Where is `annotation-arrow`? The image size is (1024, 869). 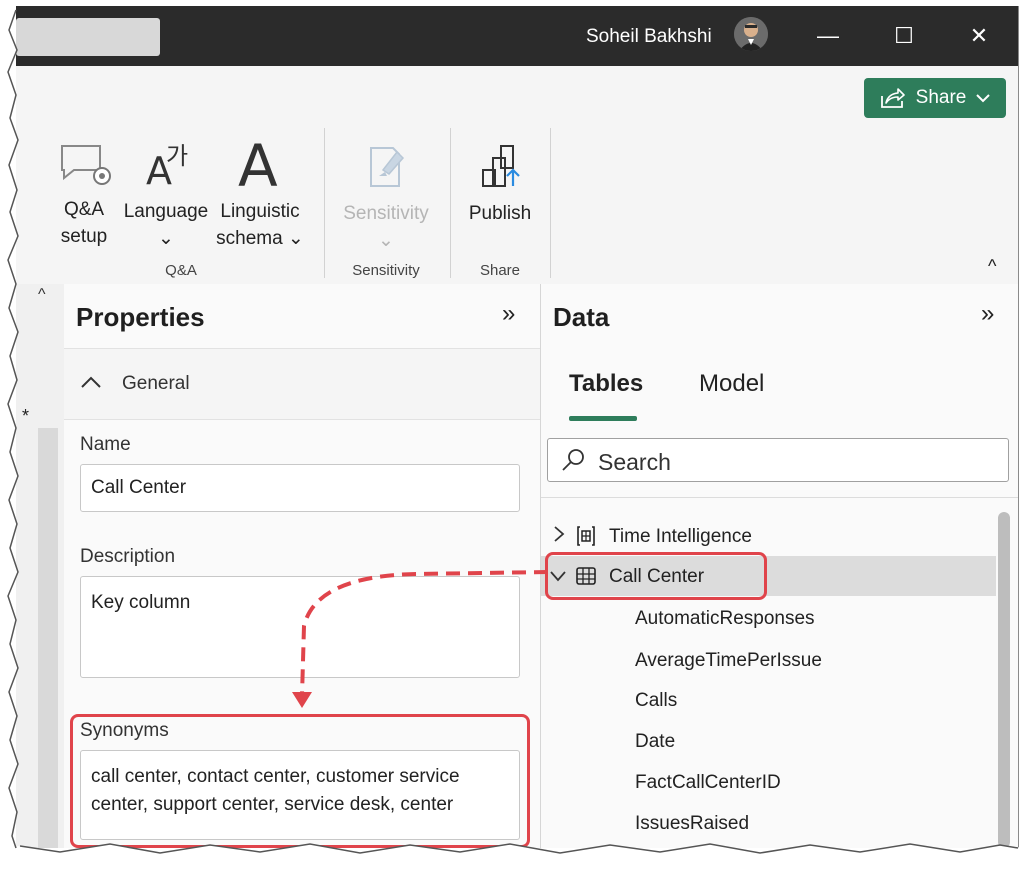
annotation-arrow is located at coordinates (420, 639).